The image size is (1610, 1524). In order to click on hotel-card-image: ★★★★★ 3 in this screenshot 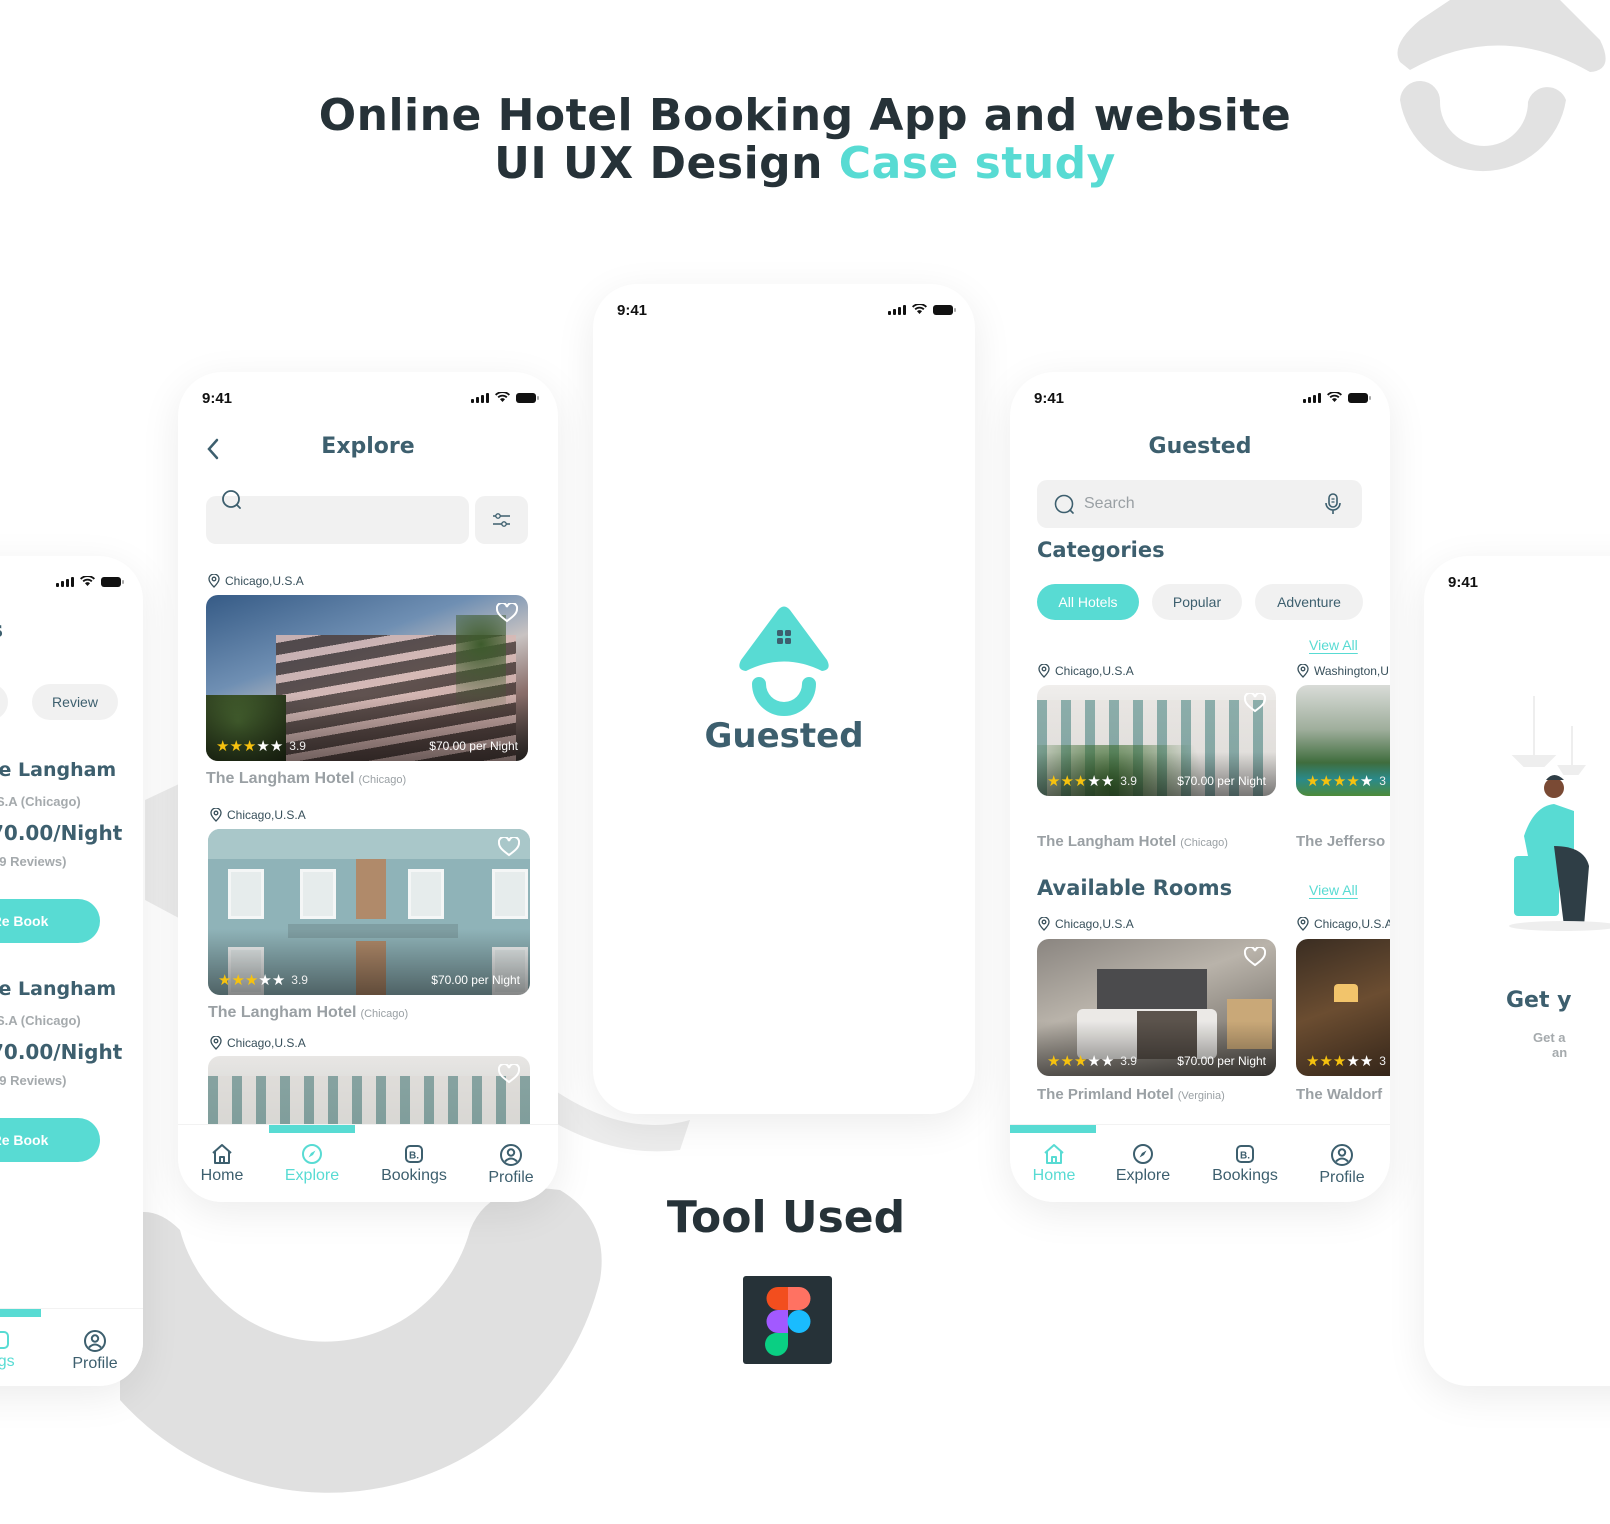, I will do `click(1343, 740)`.